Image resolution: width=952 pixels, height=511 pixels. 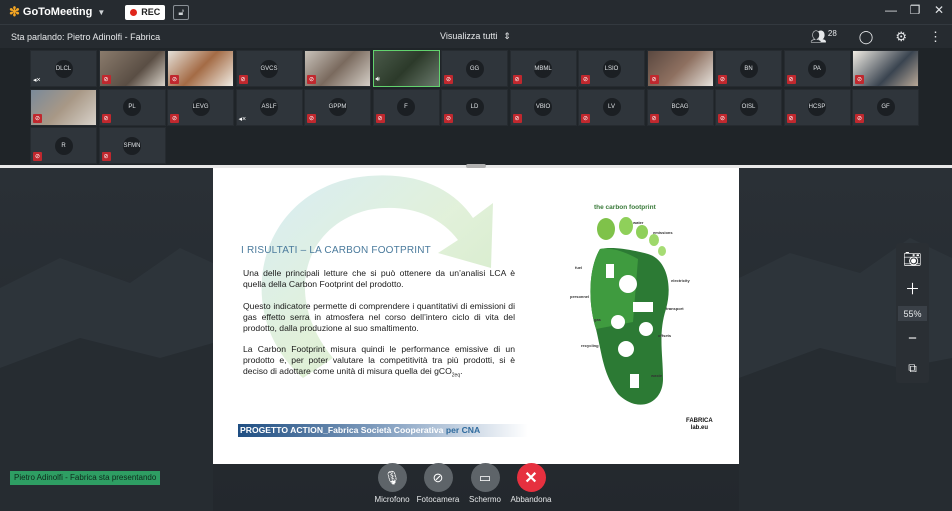 What do you see at coordinates (101, 12) in the screenshot?
I see `chevron-down-icon: ▼` at bounding box center [101, 12].